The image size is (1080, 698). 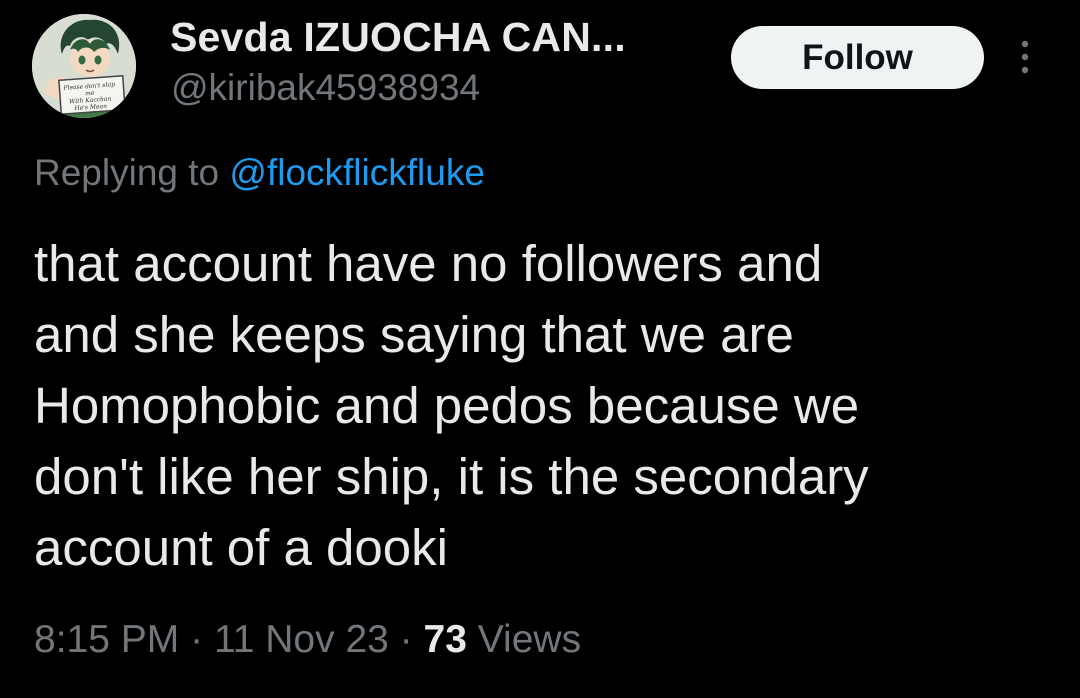 I want to click on tweet-text-line: account of a dooki, so click(x=241, y=547).